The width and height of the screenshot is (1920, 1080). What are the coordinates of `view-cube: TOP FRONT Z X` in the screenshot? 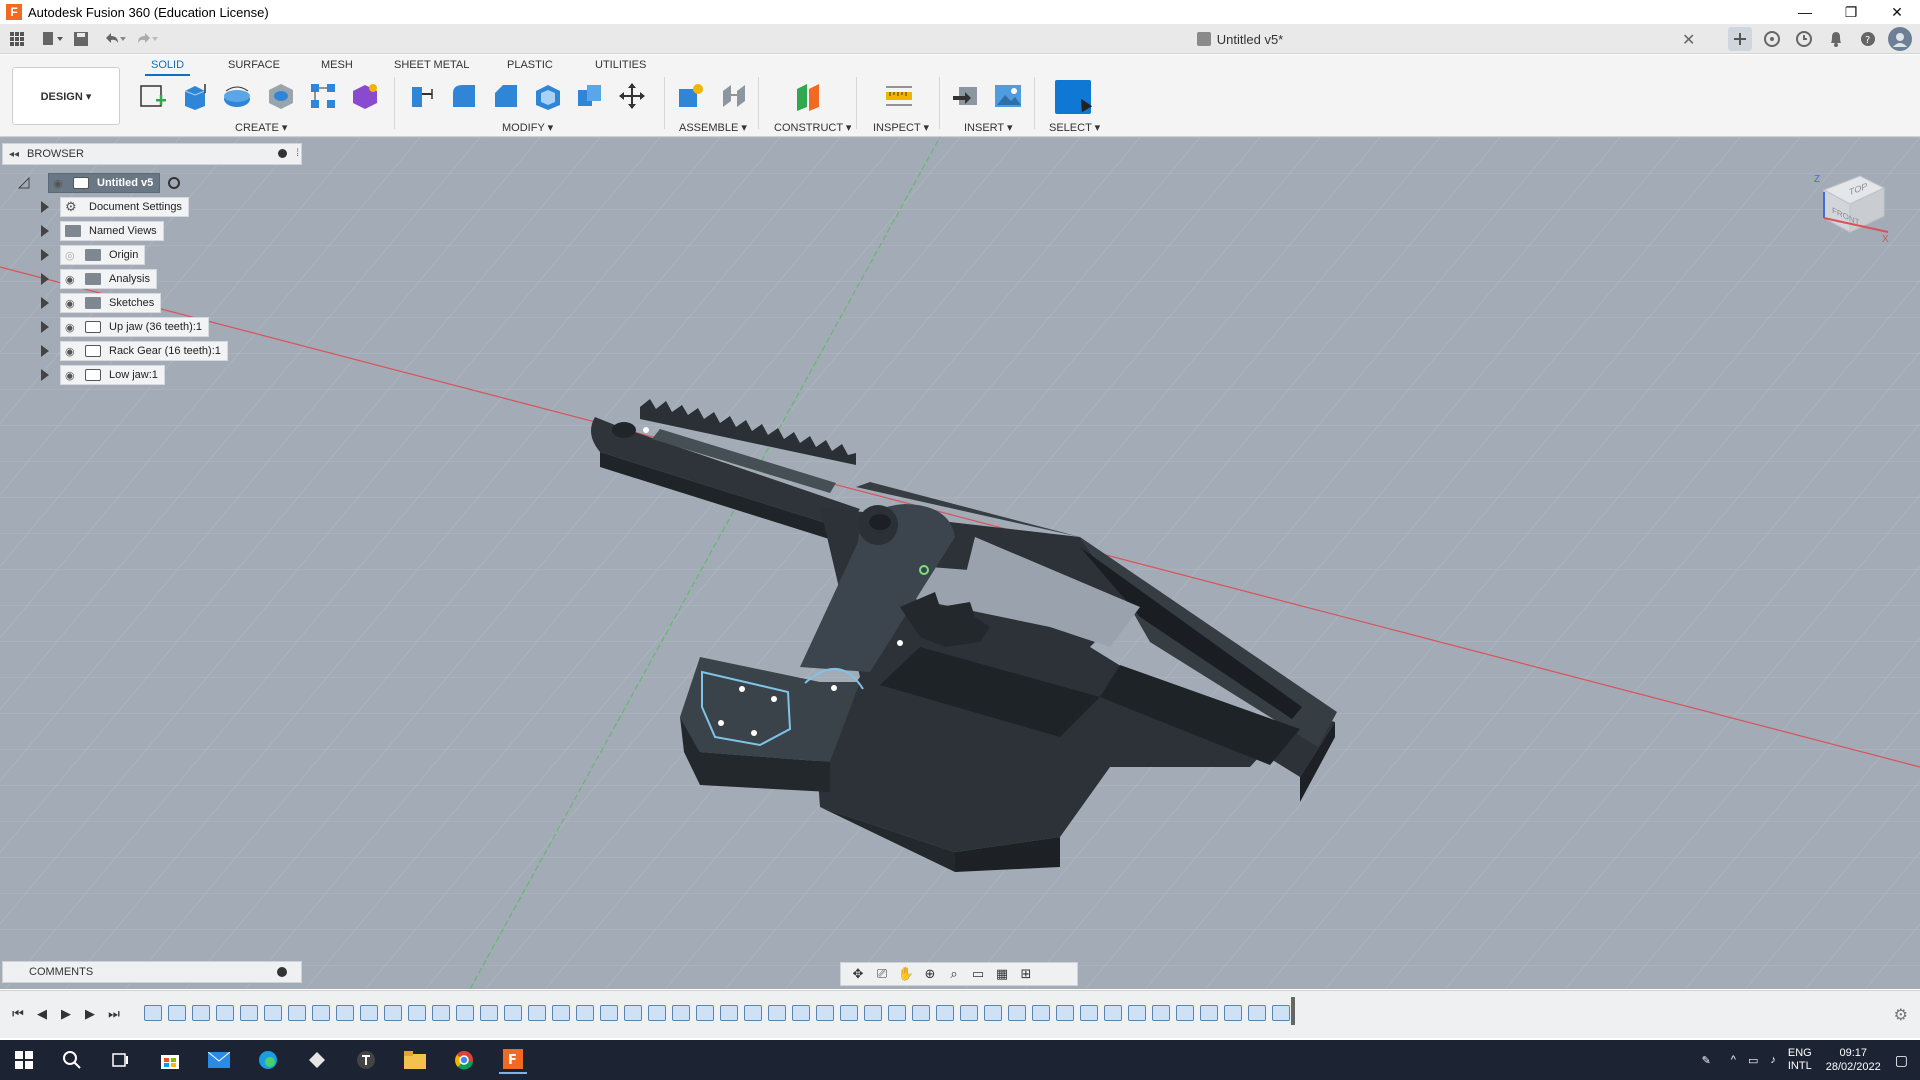 It's located at (1852, 203).